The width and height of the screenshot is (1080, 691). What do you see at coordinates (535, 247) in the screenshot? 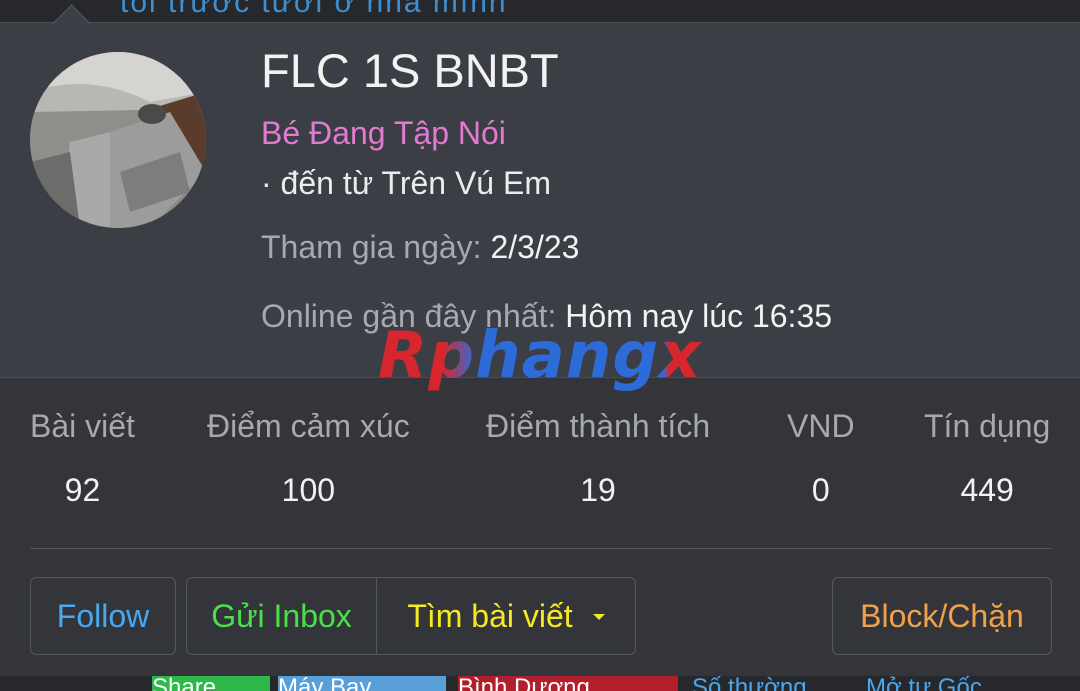
I see `joined-value: 2/3/23` at bounding box center [535, 247].